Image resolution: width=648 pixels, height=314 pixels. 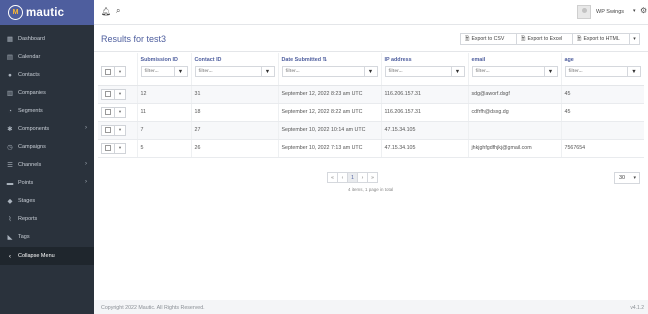 What do you see at coordinates (15, 12) in the screenshot?
I see `mautic-logo-icon: M` at bounding box center [15, 12].